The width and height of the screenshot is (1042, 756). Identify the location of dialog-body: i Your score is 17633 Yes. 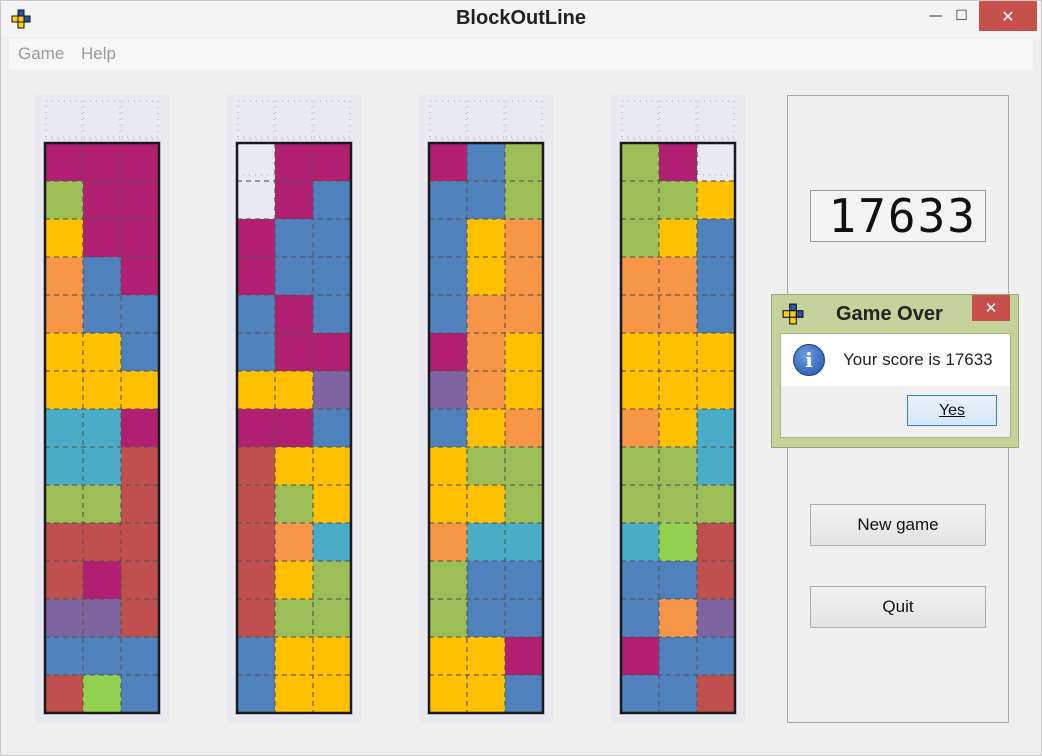
(895, 385).